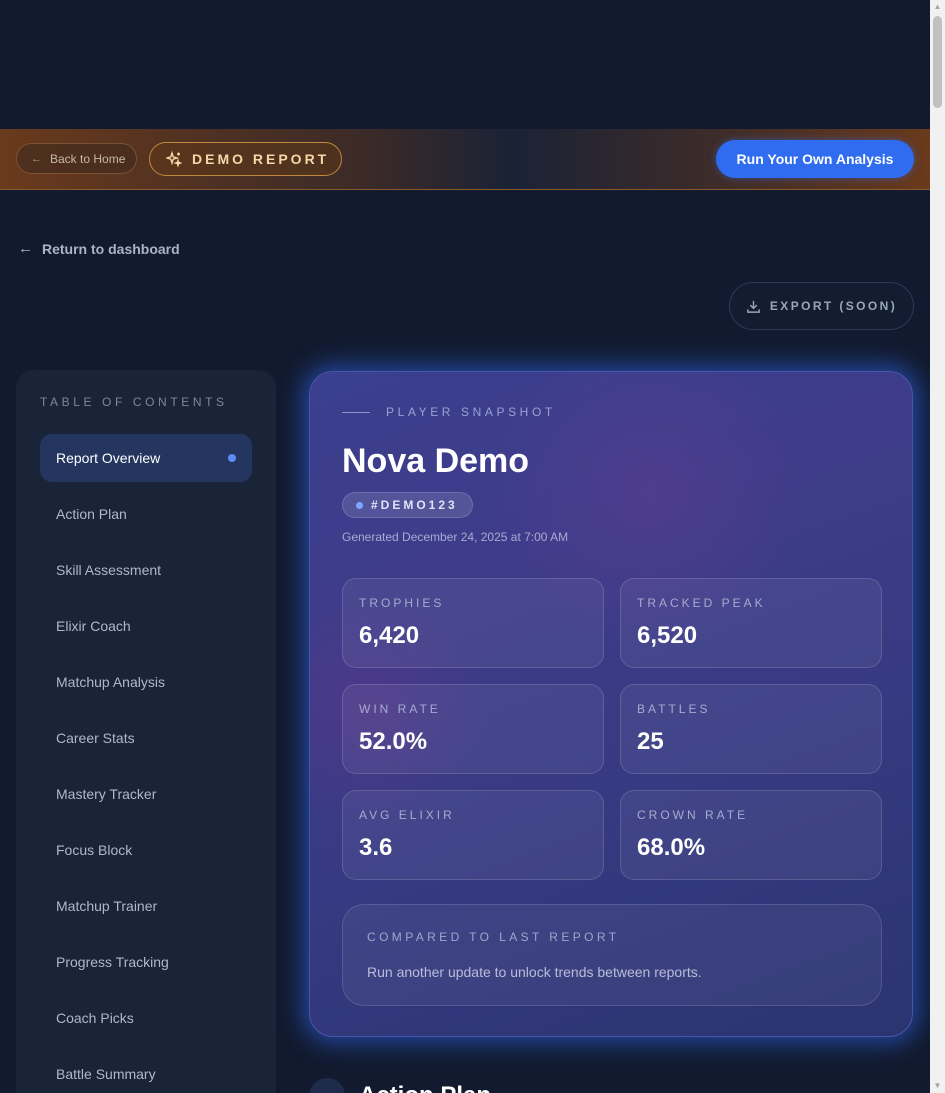 The image size is (945, 1093). Describe the element at coordinates (414, 505) in the screenshot. I see `player-tag: #DEMO123` at that location.